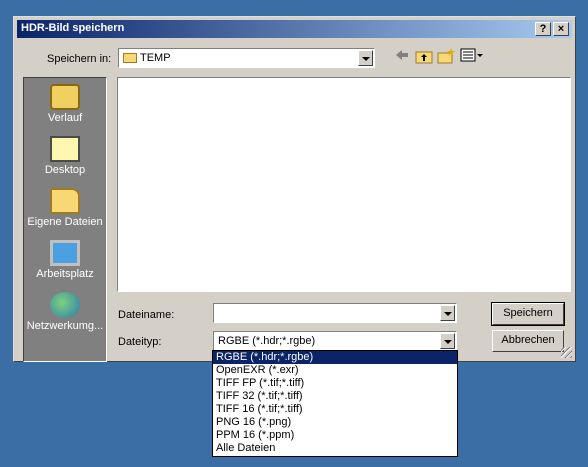 The image size is (588, 467). I want to click on close-button: ×, so click(561, 29).